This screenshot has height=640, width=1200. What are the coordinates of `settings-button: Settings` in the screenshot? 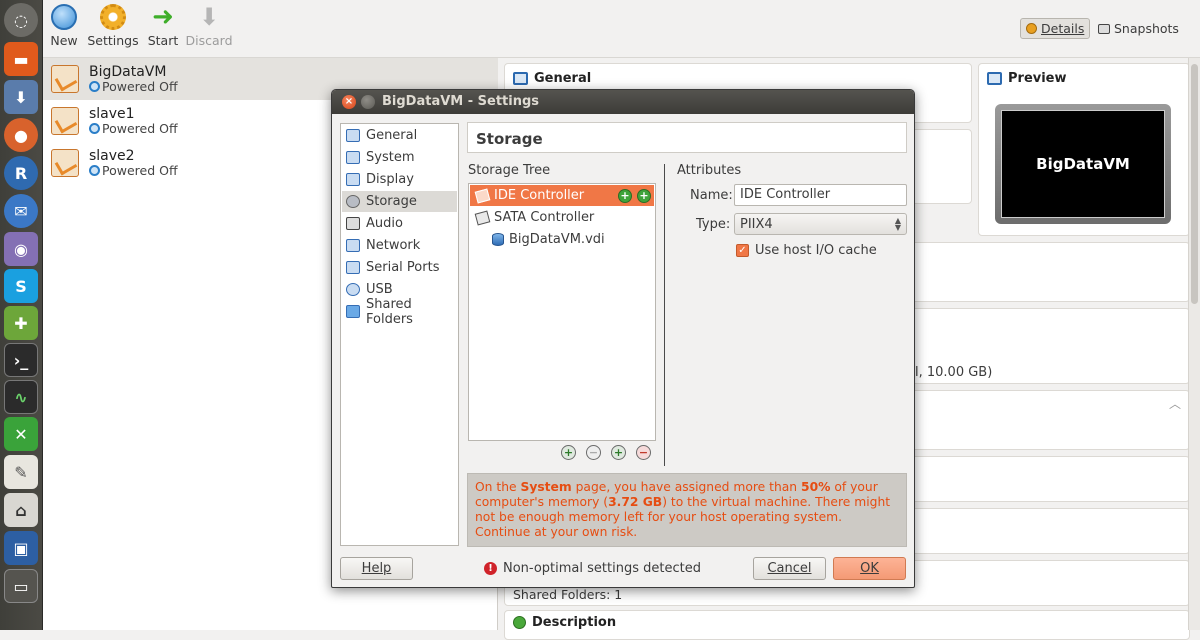 It's located at (113, 26).